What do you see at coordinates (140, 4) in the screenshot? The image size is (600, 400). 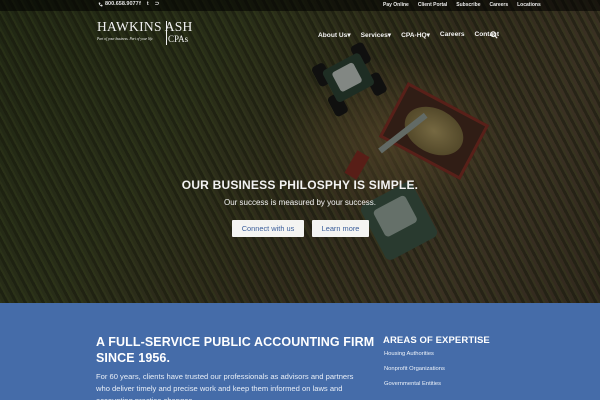 I see `facebook-icon: f` at bounding box center [140, 4].